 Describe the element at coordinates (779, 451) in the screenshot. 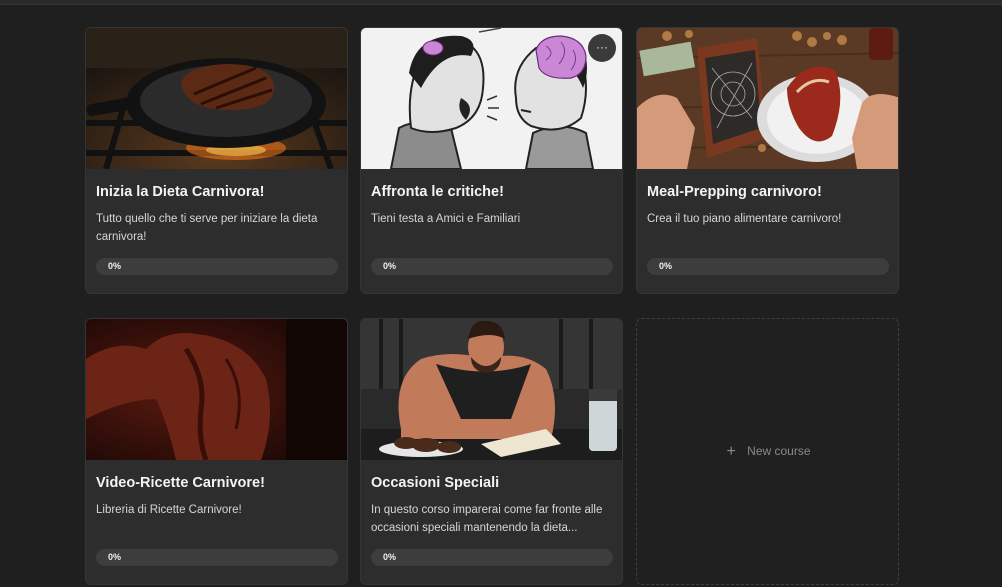

I see `new-course-label: New course` at that location.